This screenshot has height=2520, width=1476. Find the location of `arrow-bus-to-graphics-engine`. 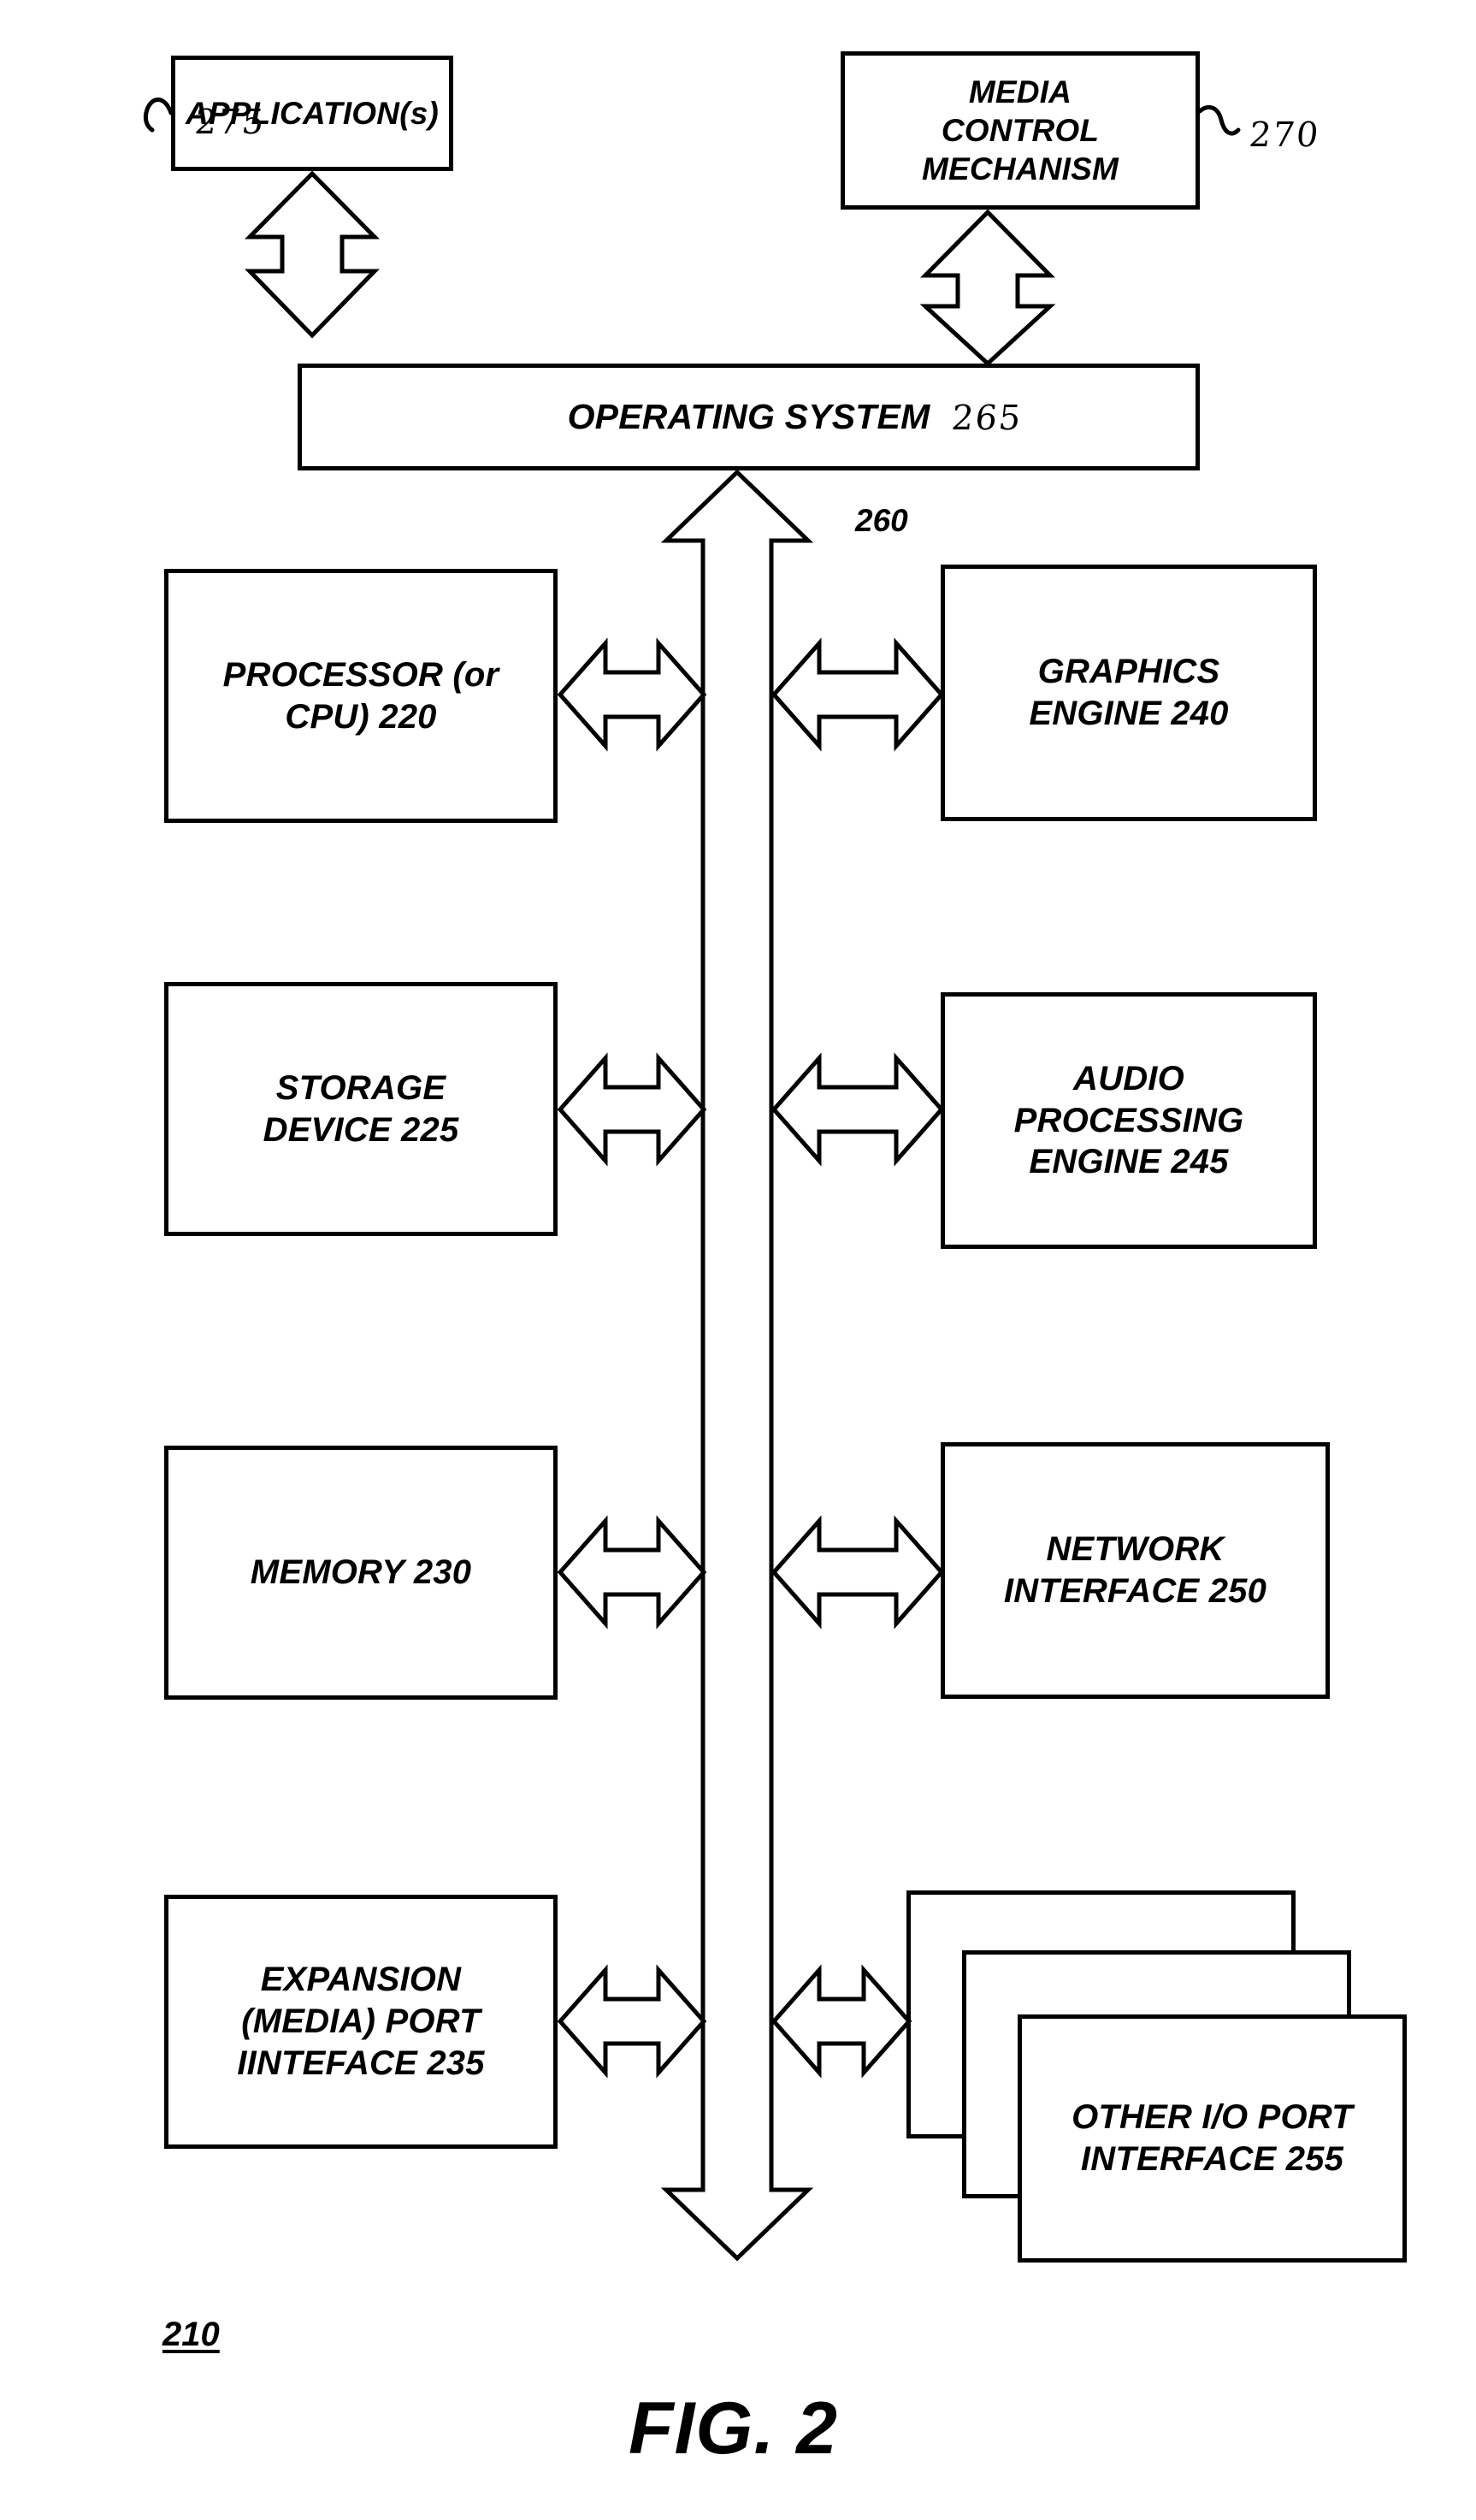

arrow-bus-to-graphics-engine is located at coordinates (857, 695).